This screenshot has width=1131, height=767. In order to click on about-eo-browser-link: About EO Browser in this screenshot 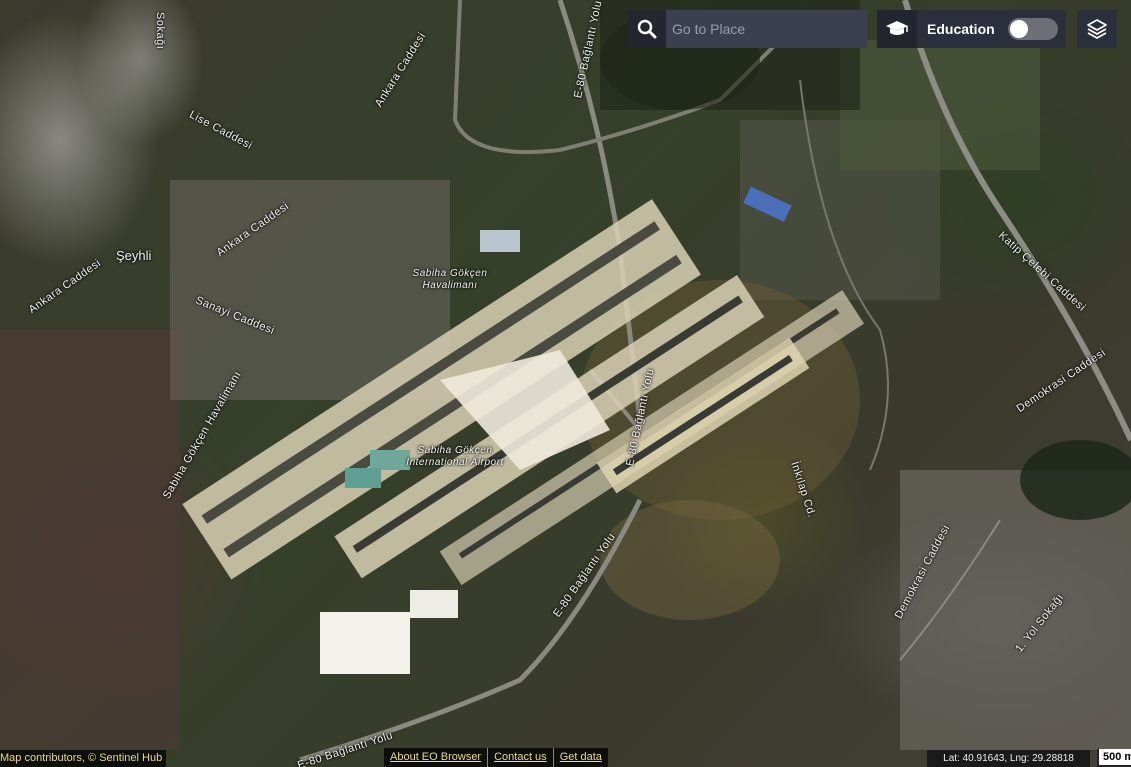, I will do `click(436, 757)`.